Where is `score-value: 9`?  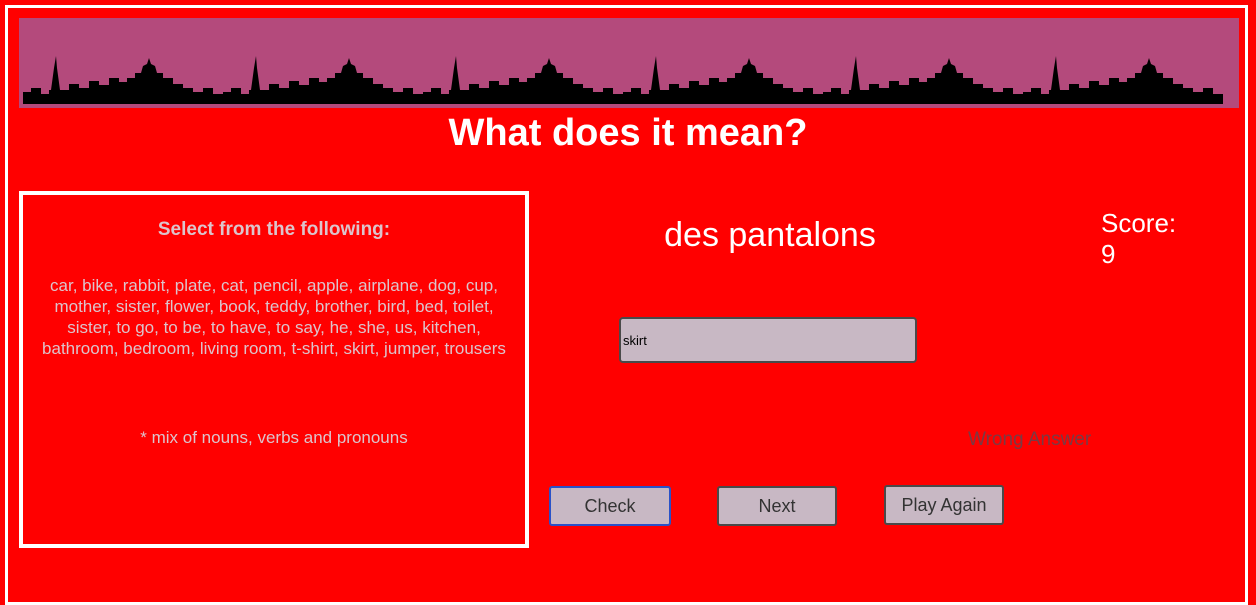
score-value: 9 is located at coordinates (1108, 254).